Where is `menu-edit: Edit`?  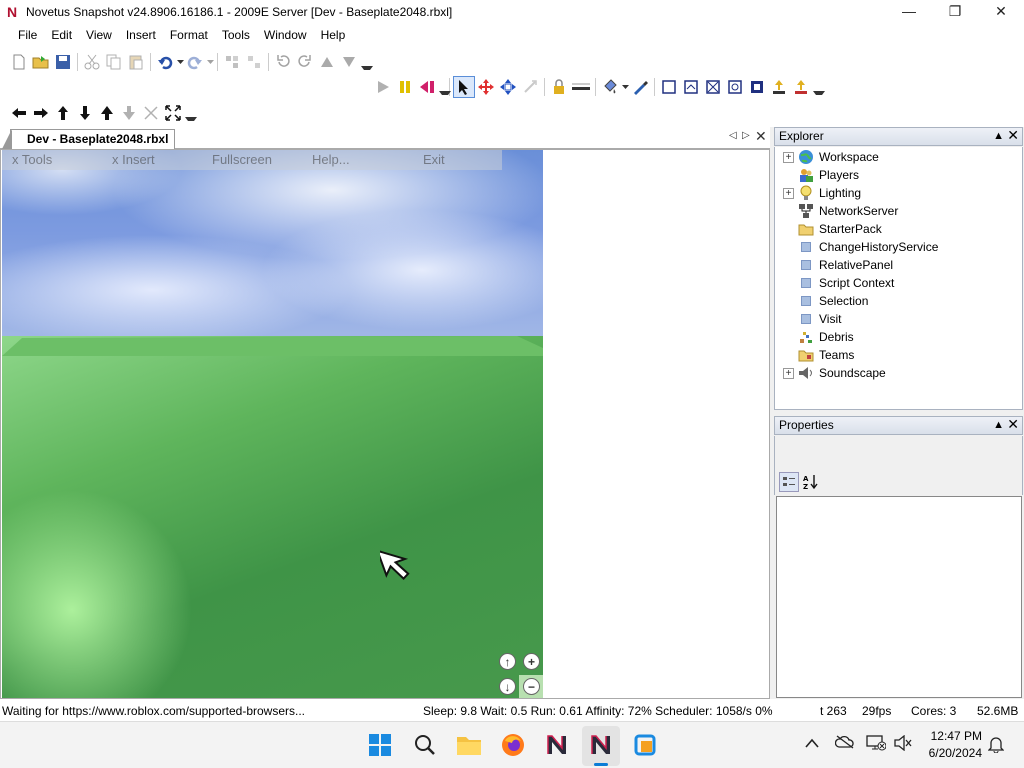
menu-edit: Edit is located at coordinates (61, 35).